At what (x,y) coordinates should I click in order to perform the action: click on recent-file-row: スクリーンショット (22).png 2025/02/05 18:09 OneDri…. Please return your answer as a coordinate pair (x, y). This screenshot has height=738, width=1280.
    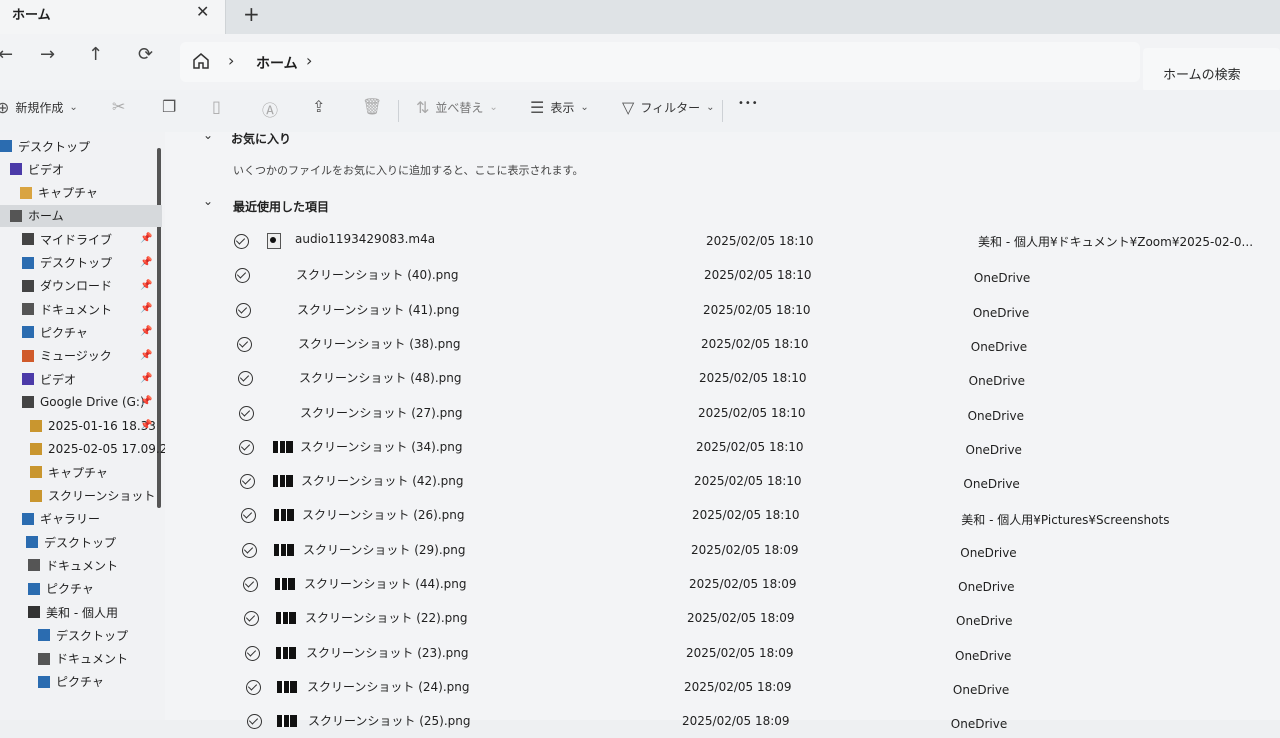
    Looking at the image, I should click on (722, 620).